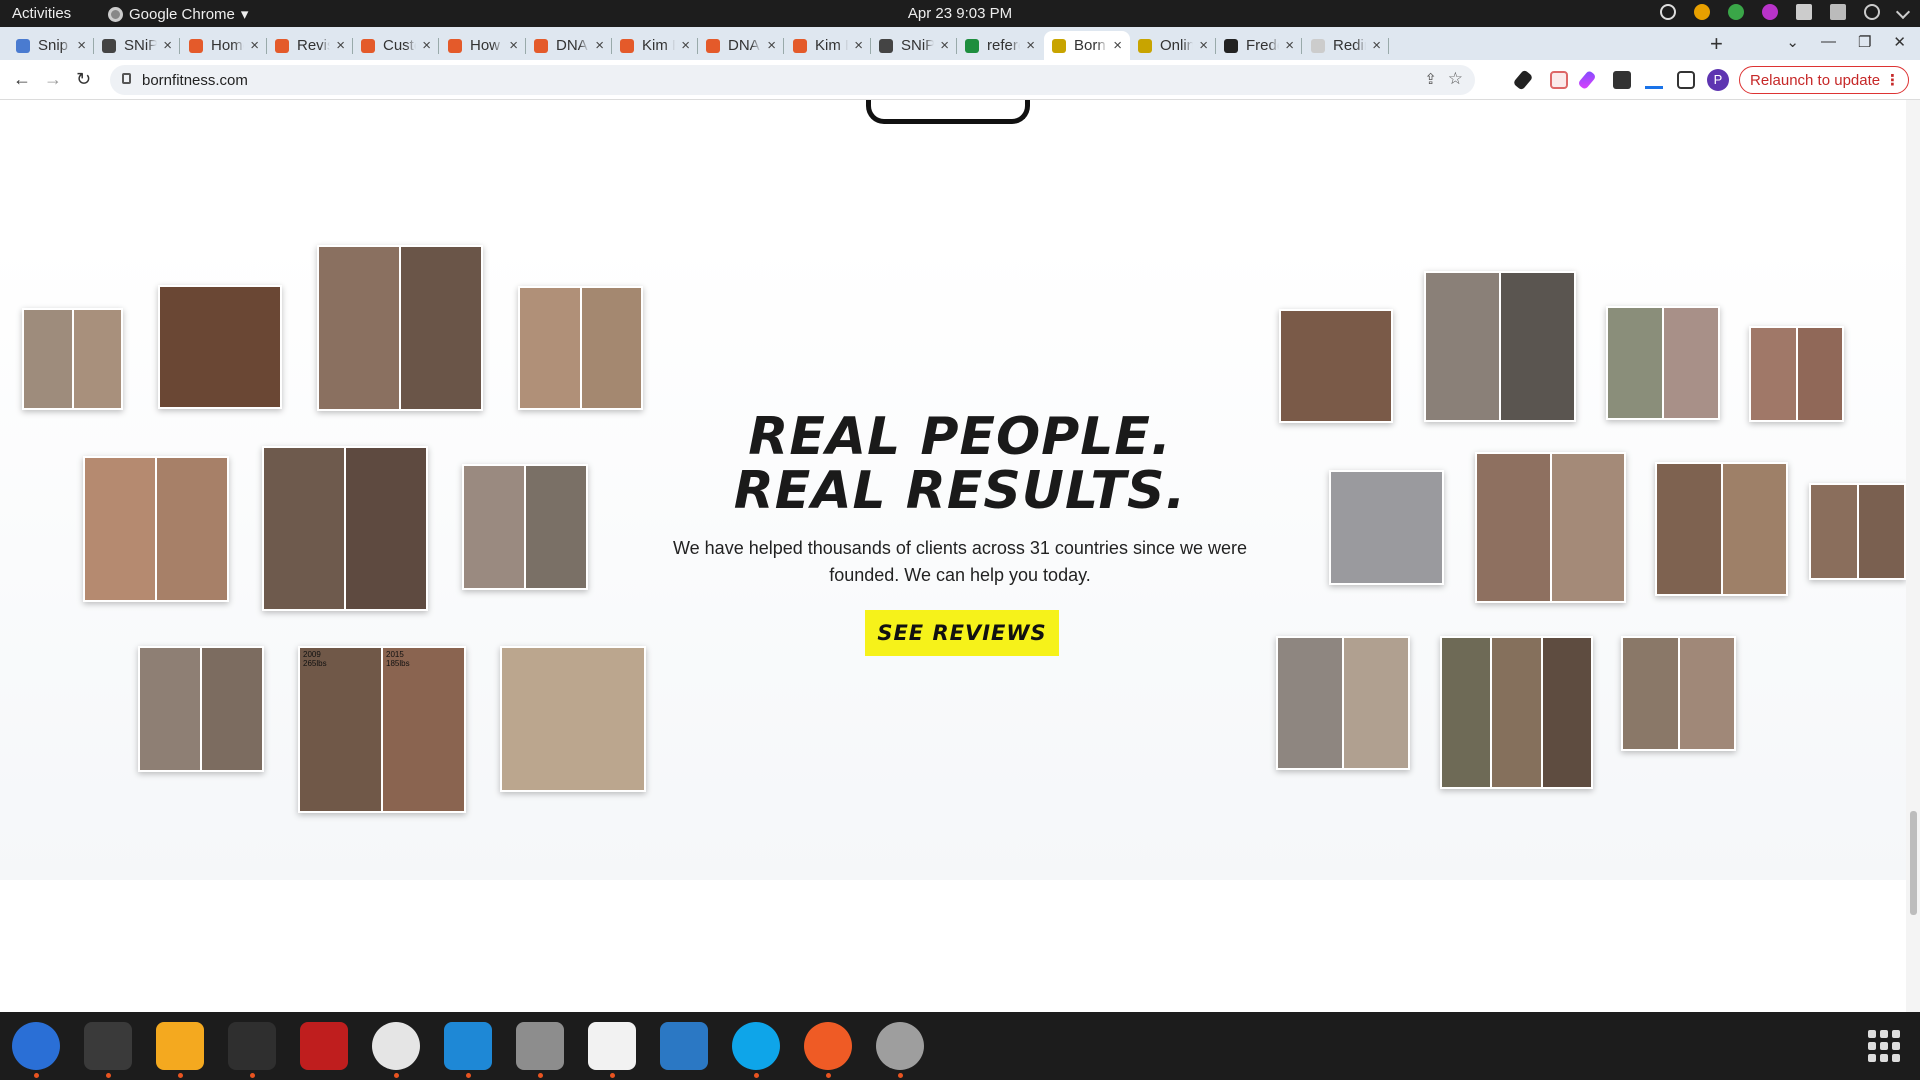 The image size is (1920, 1080). I want to click on profile-avatar: P, so click(1718, 80).